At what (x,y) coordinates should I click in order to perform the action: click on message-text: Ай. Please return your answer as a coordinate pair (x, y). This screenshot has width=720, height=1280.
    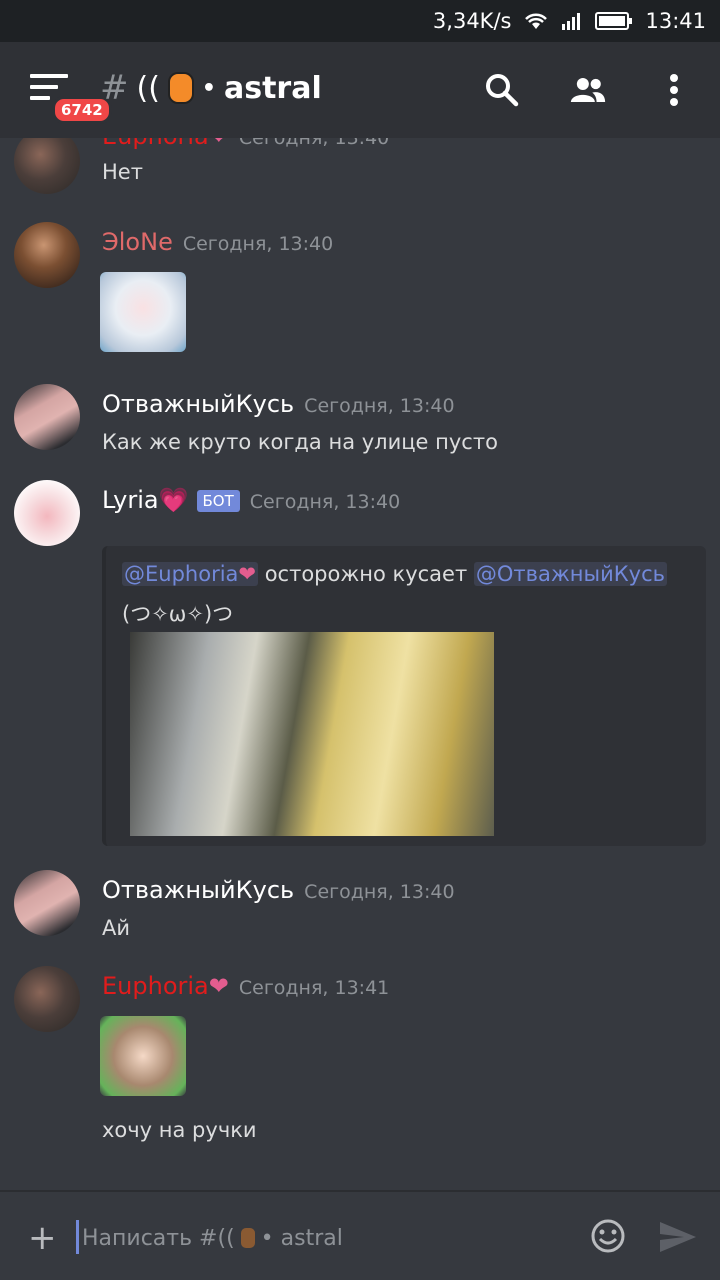
    Looking at the image, I should click on (116, 928).